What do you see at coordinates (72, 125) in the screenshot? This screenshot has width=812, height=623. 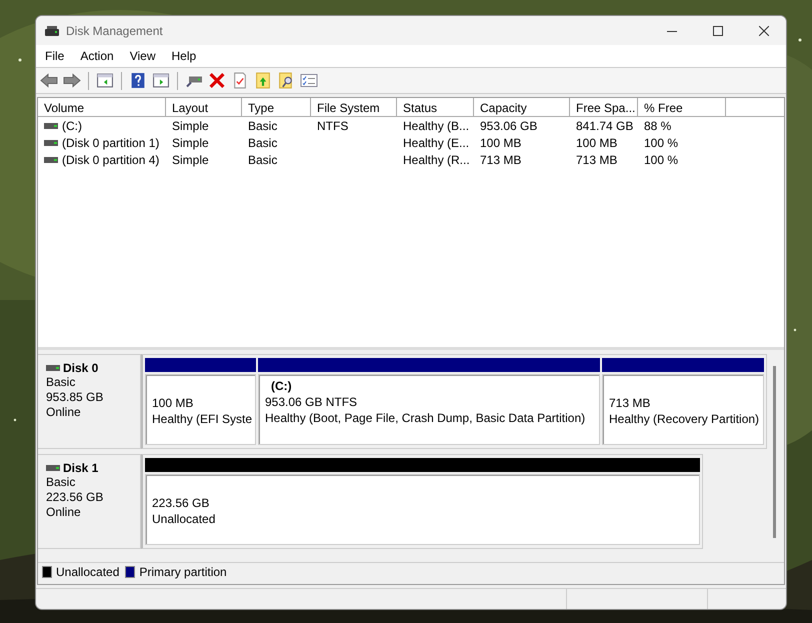 I see `table-cell: (C:)` at bounding box center [72, 125].